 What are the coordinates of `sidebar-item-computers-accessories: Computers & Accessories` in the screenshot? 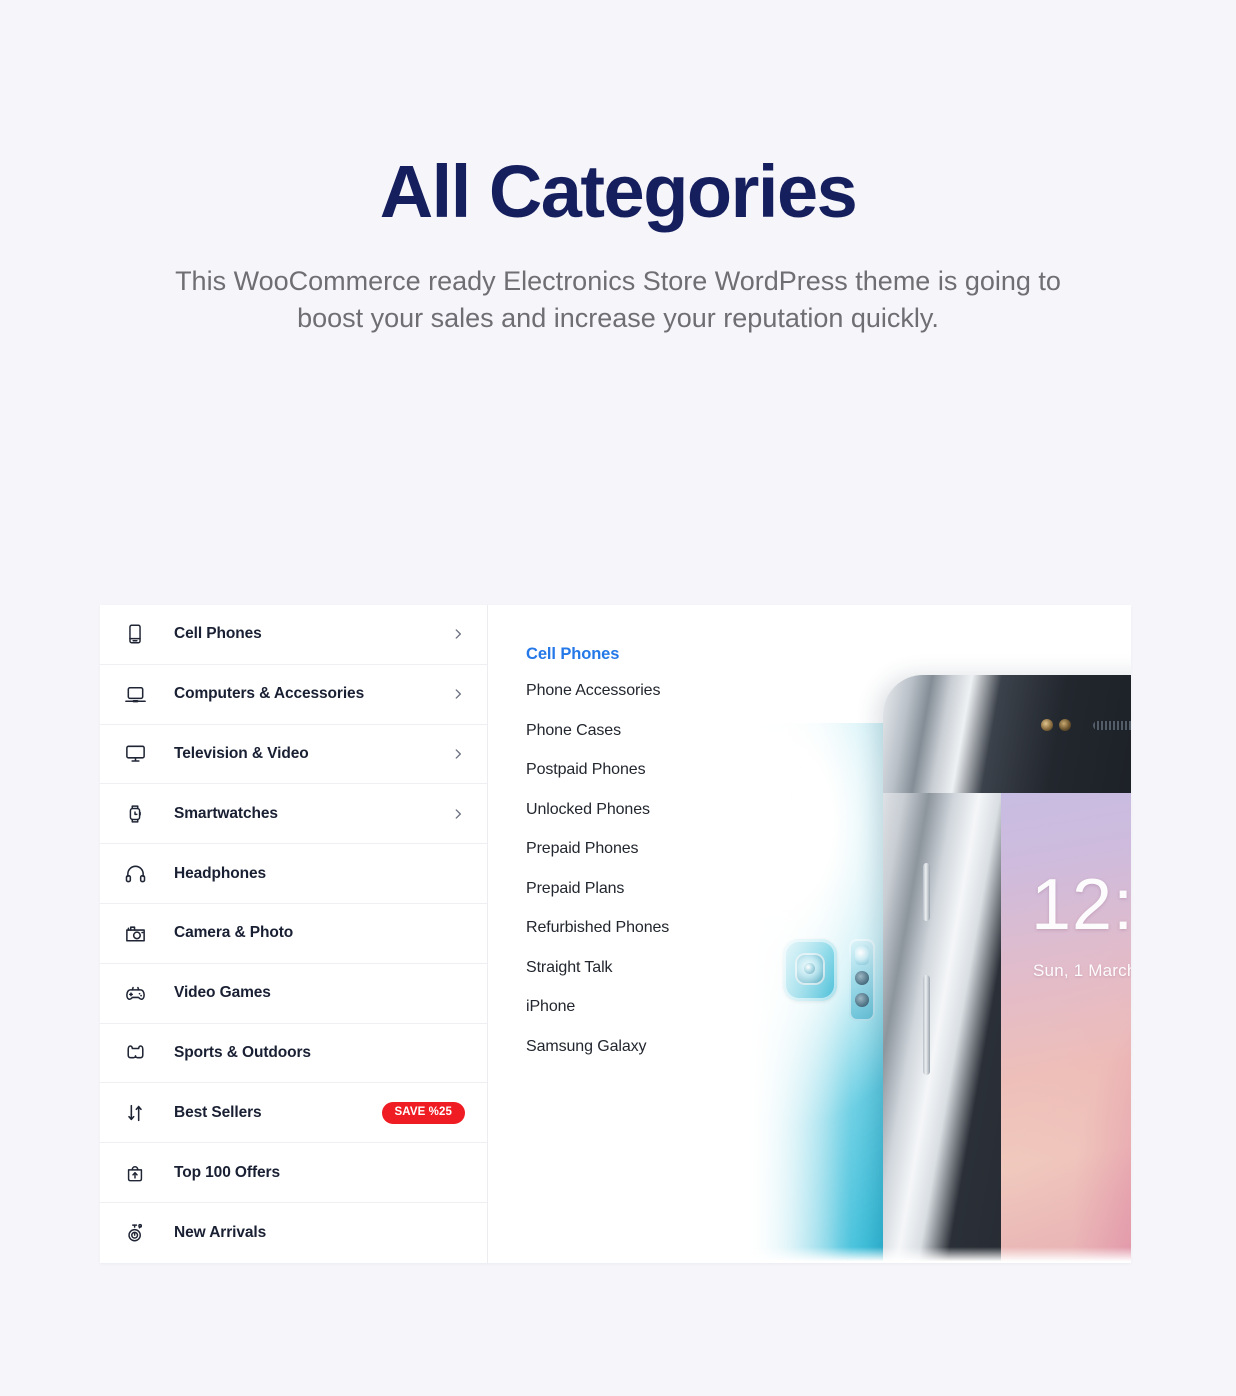 It's located at (293, 694).